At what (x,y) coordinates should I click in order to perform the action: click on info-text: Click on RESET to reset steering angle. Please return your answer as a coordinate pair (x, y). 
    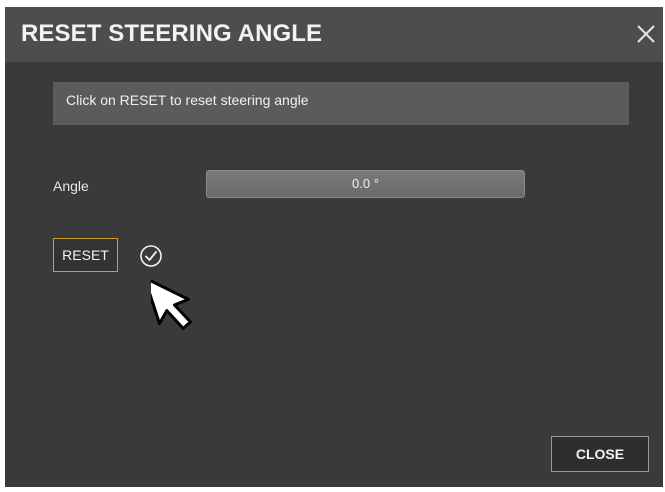
    Looking at the image, I should click on (187, 100).